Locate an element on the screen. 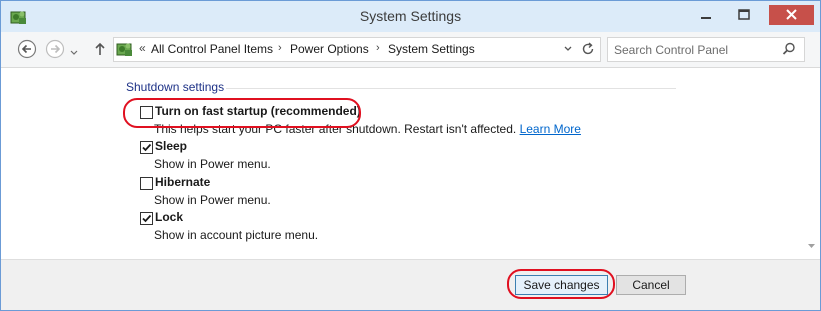  vertical-scrollbar is located at coordinates (811, 163).